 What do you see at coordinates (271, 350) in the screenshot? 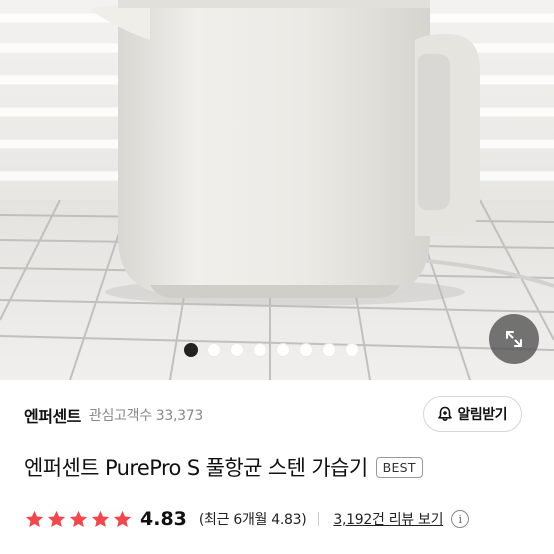
I see `carousel-dots` at bounding box center [271, 350].